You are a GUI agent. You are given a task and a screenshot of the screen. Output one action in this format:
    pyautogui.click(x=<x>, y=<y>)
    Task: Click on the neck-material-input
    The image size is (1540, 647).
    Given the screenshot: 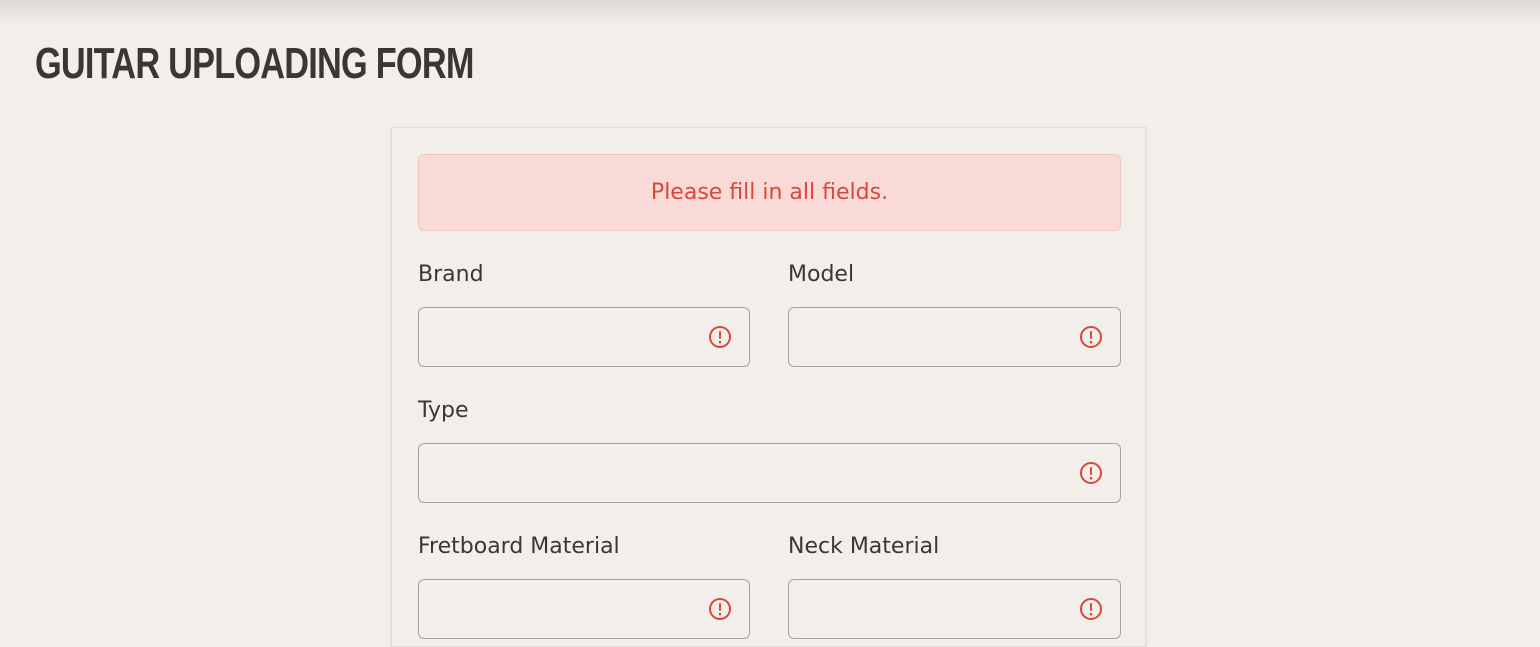 What is the action you would take?
    pyautogui.click(x=954, y=609)
    